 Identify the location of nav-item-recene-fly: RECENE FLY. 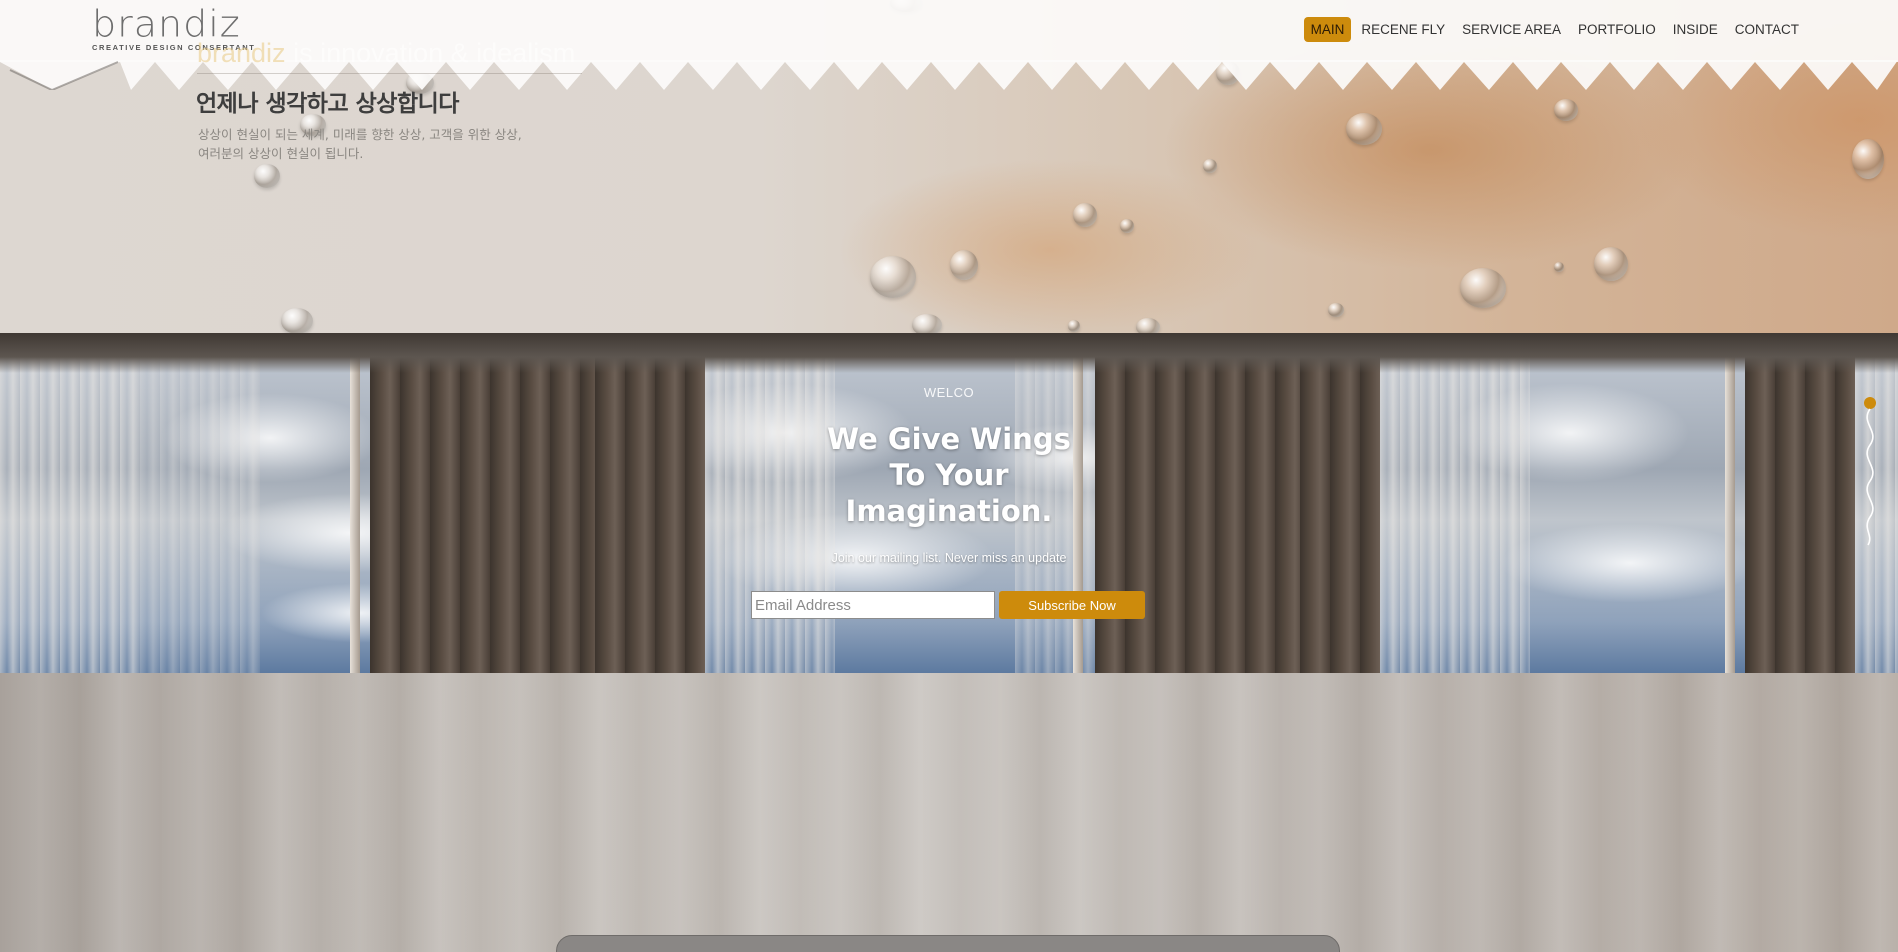
(1403, 29).